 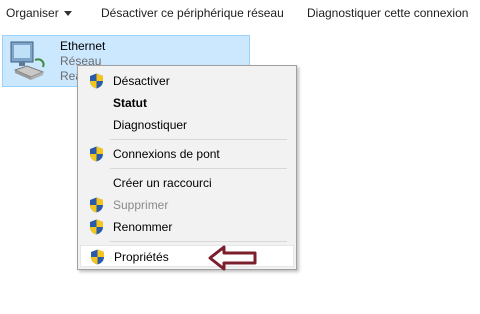 What do you see at coordinates (67, 14) in the screenshot?
I see `chevron-down-icon` at bounding box center [67, 14].